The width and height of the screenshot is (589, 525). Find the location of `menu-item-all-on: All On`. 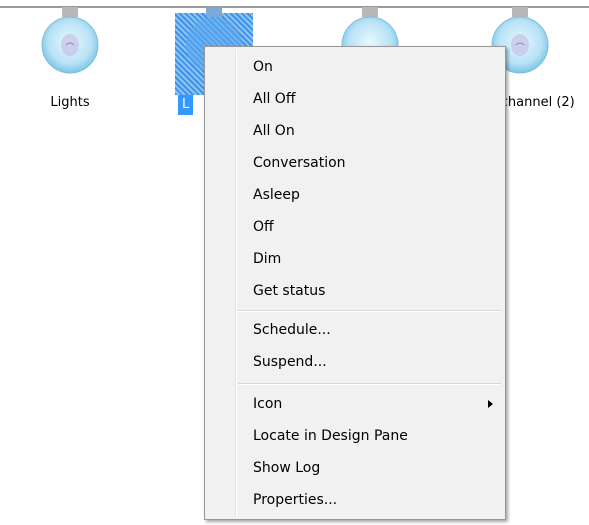

menu-item-all-on: All On is located at coordinates (355, 131).